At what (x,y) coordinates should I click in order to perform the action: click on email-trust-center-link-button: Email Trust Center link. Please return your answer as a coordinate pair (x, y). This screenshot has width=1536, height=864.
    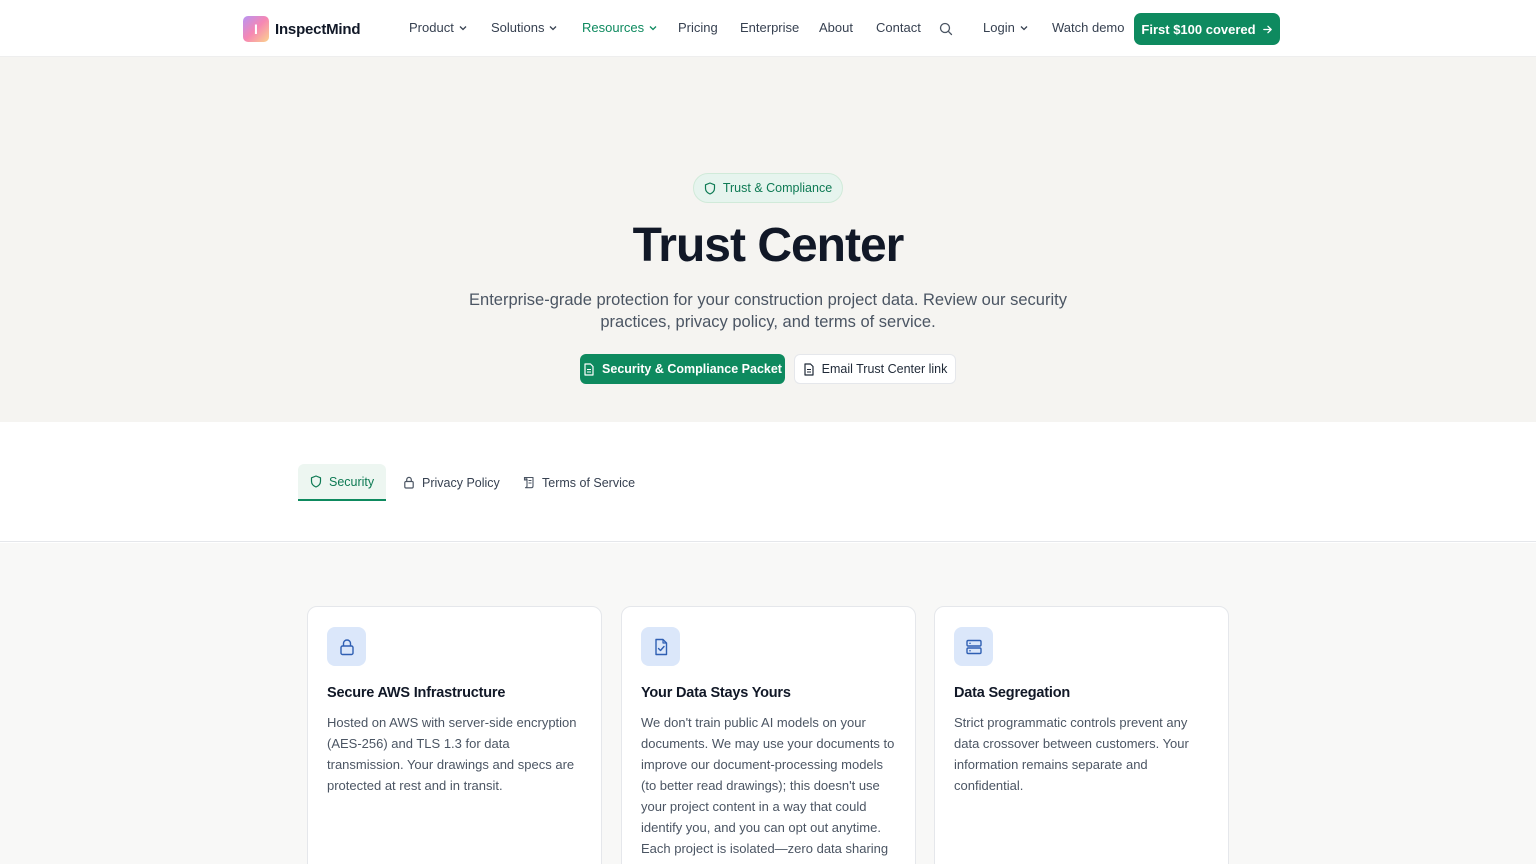
    Looking at the image, I should click on (875, 369).